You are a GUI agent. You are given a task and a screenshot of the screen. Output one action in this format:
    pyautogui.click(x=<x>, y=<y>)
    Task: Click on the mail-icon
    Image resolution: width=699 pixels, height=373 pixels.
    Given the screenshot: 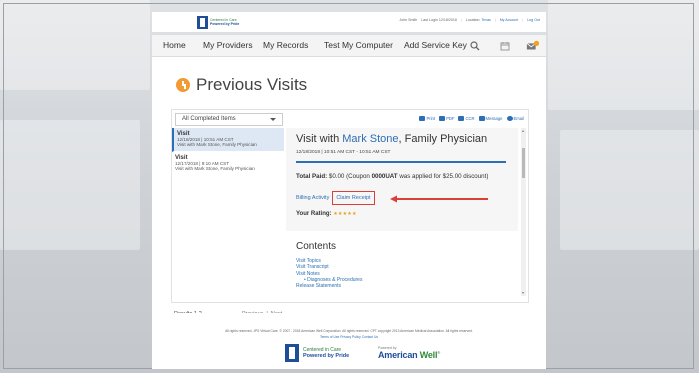 What is the action you would take?
    pyautogui.click(x=533, y=45)
    